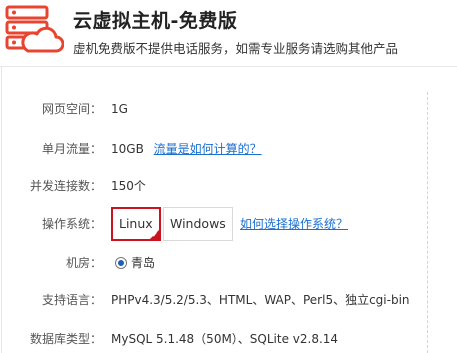  I want to click on spec-row-database: 数据库类型： MySQL 5.1.48（50M）、SQLite v2.8.14, so click(210, 339).